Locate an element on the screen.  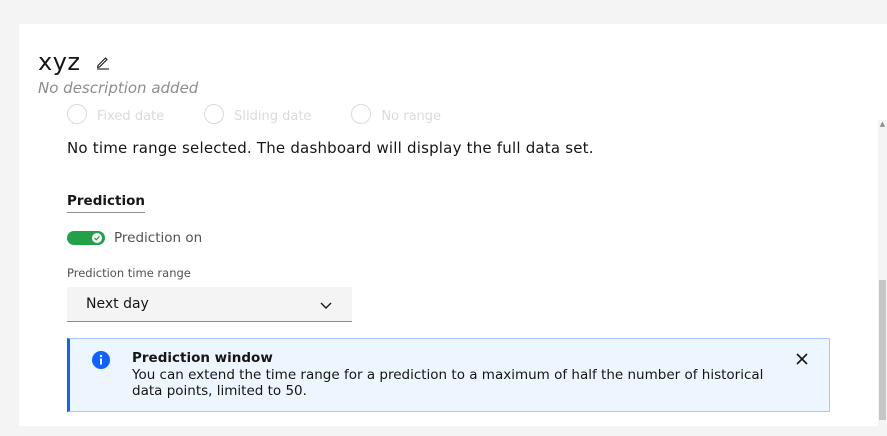
notification-title: Prediction window is located at coordinates (202, 358).